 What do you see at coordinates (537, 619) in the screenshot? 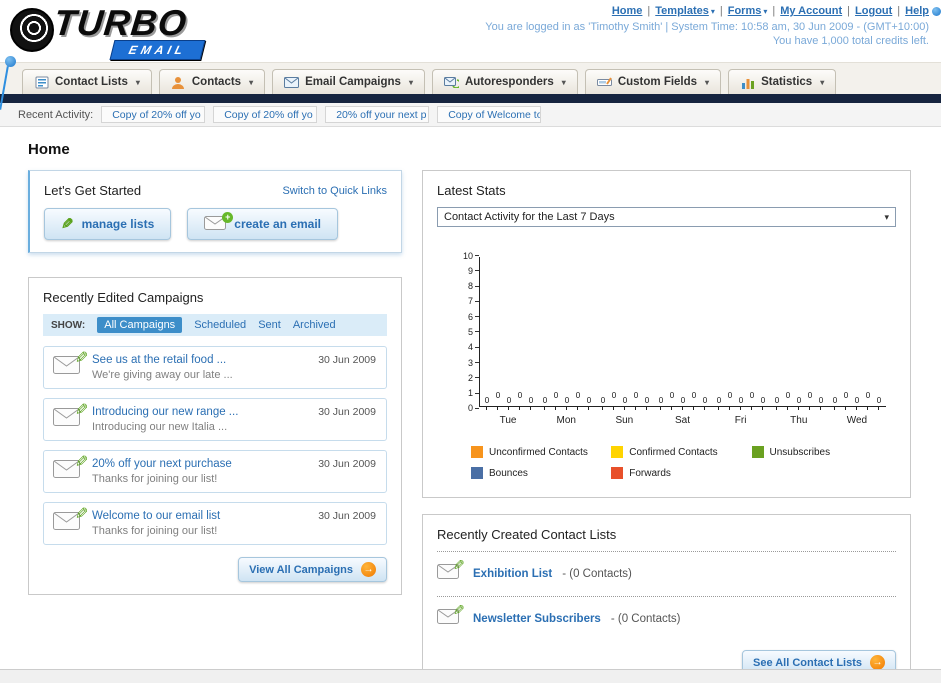
I see `contact-list-link: Newsletter Subscribers` at bounding box center [537, 619].